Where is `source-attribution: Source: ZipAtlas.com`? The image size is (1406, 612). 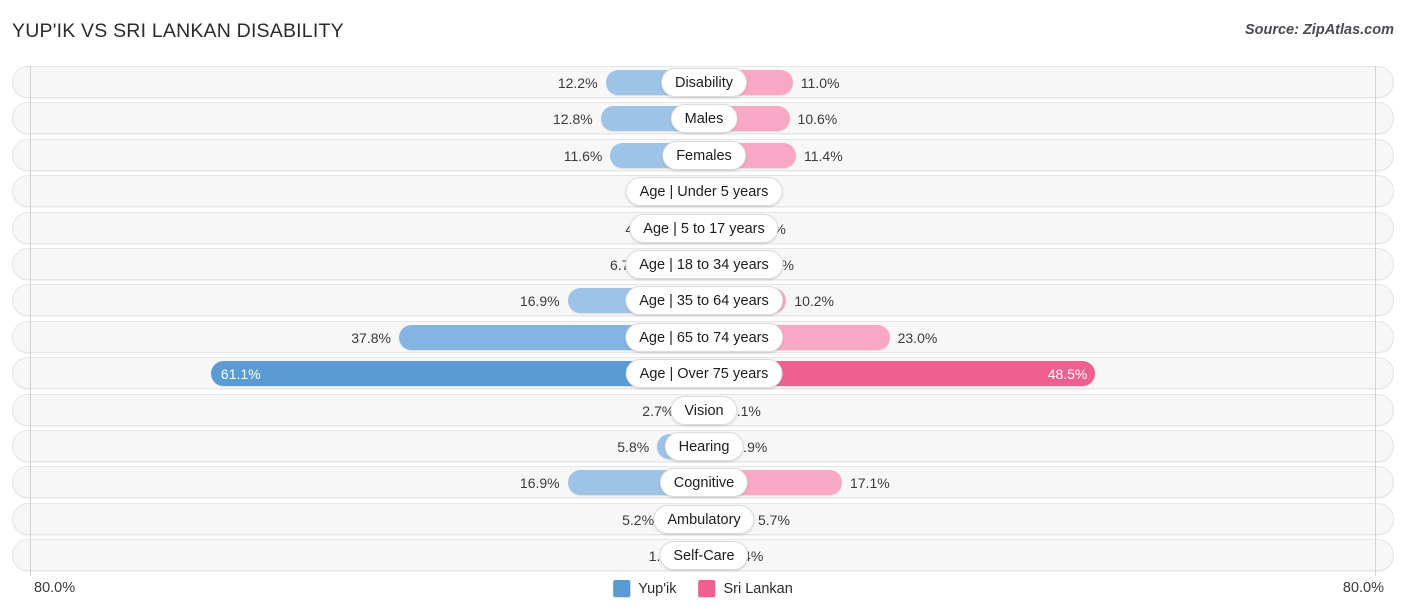
source-attribution: Source: ZipAtlas.com is located at coordinates (1319, 30).